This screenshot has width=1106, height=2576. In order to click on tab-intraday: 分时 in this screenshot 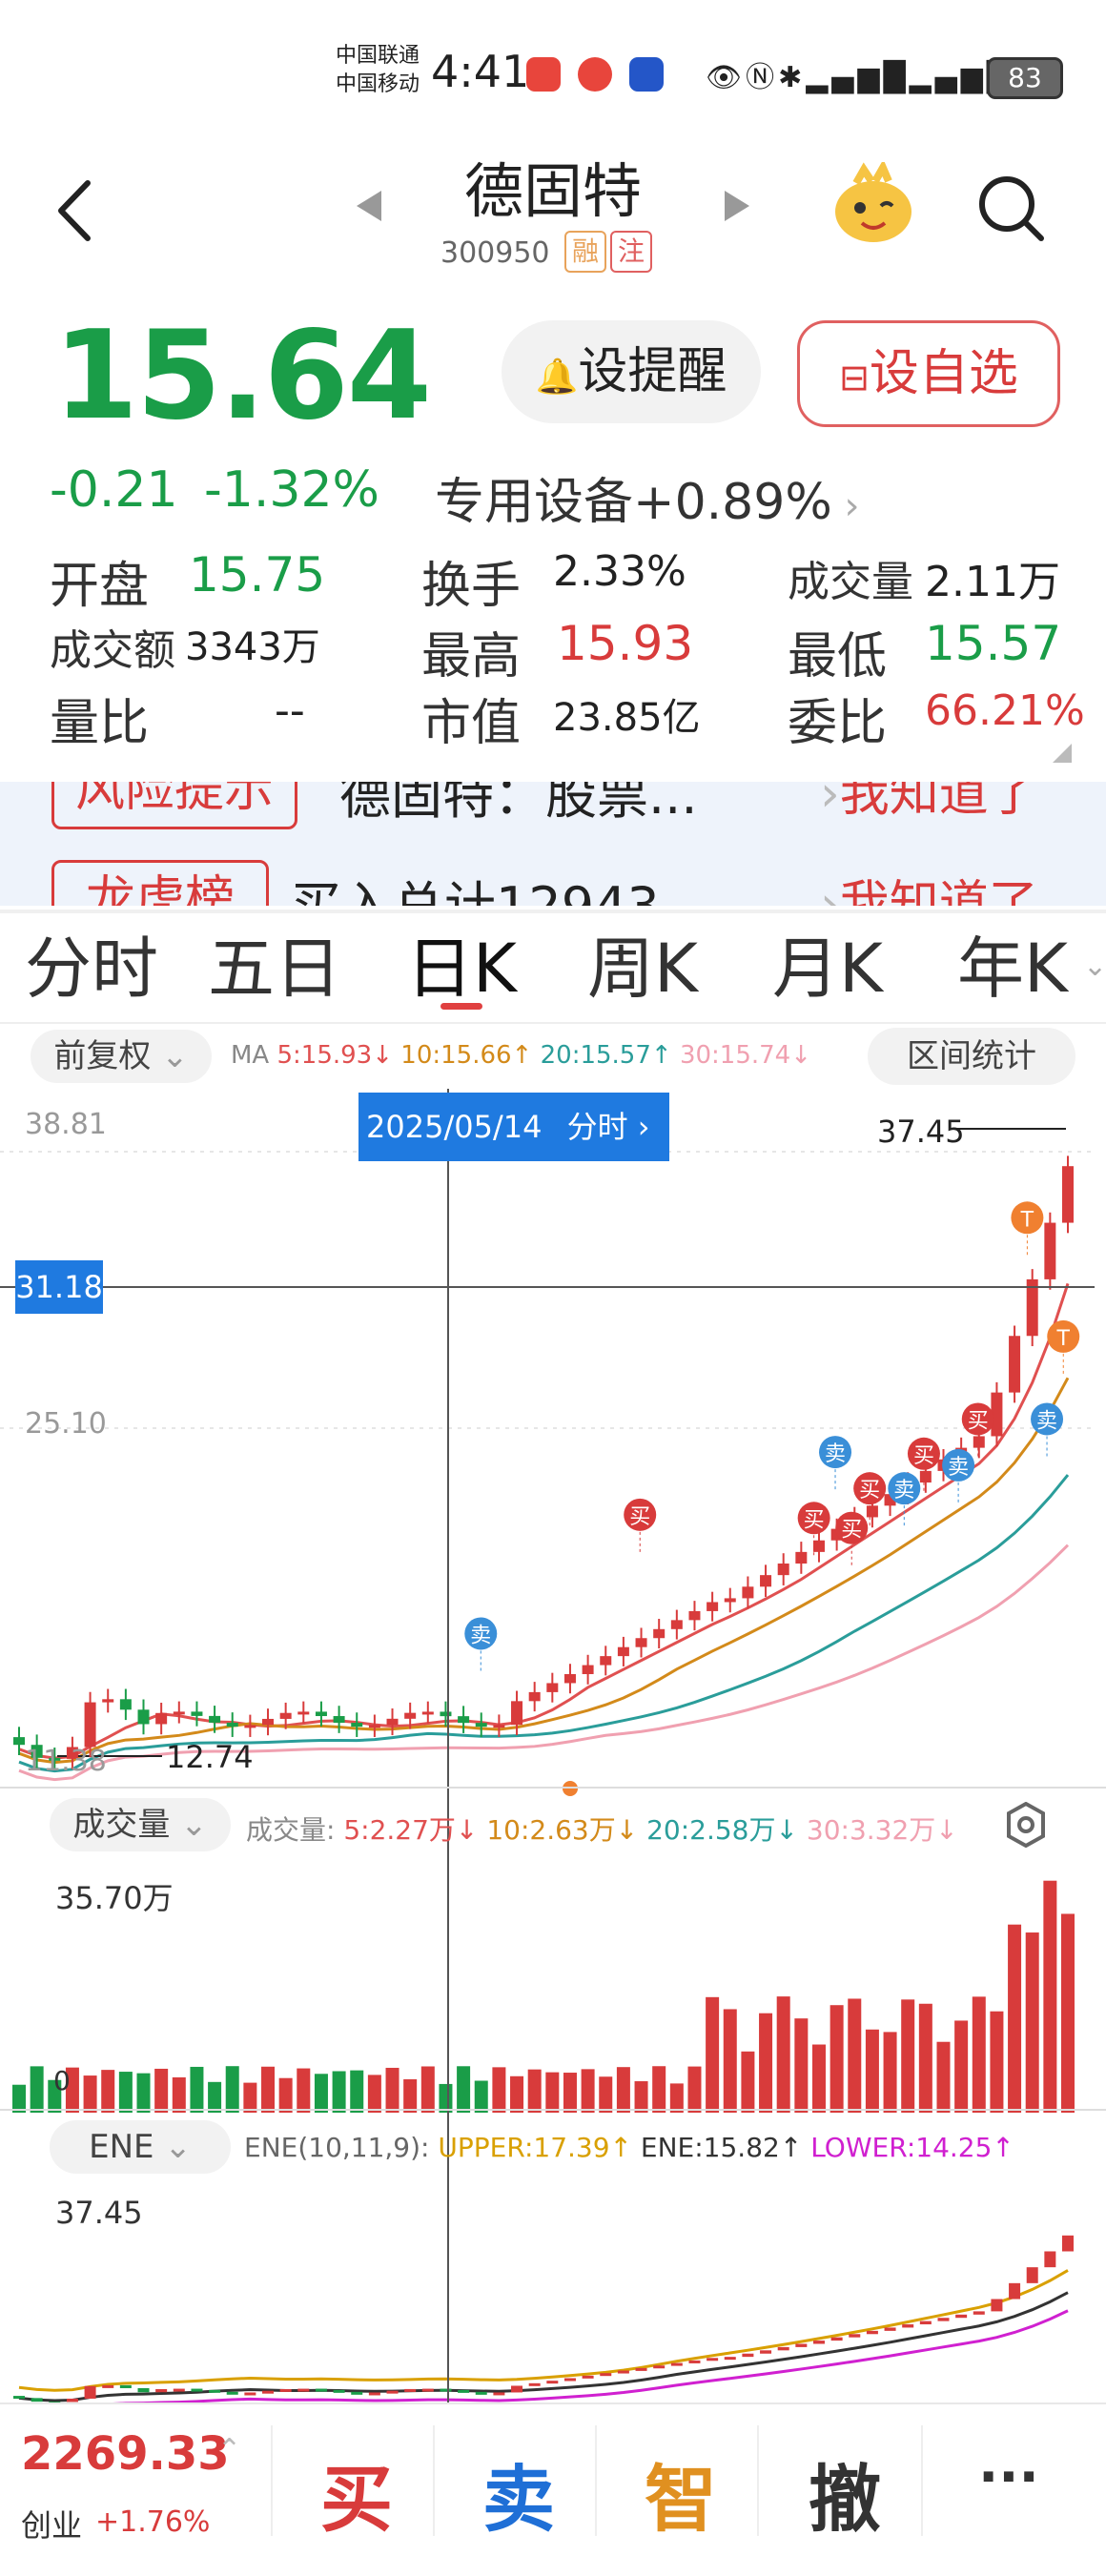, I will do `click(91, 964)`.